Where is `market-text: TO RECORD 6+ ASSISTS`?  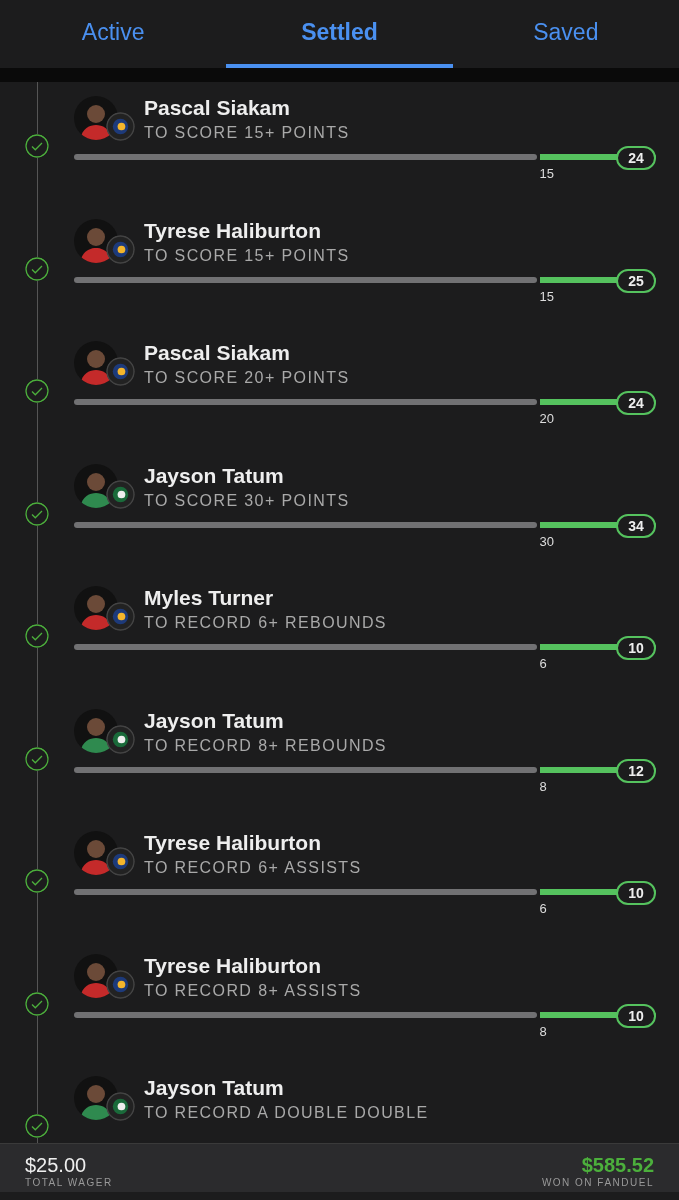
market-text: TO RECORD 6+ ASSISTS is located at coordinates (253, 868).